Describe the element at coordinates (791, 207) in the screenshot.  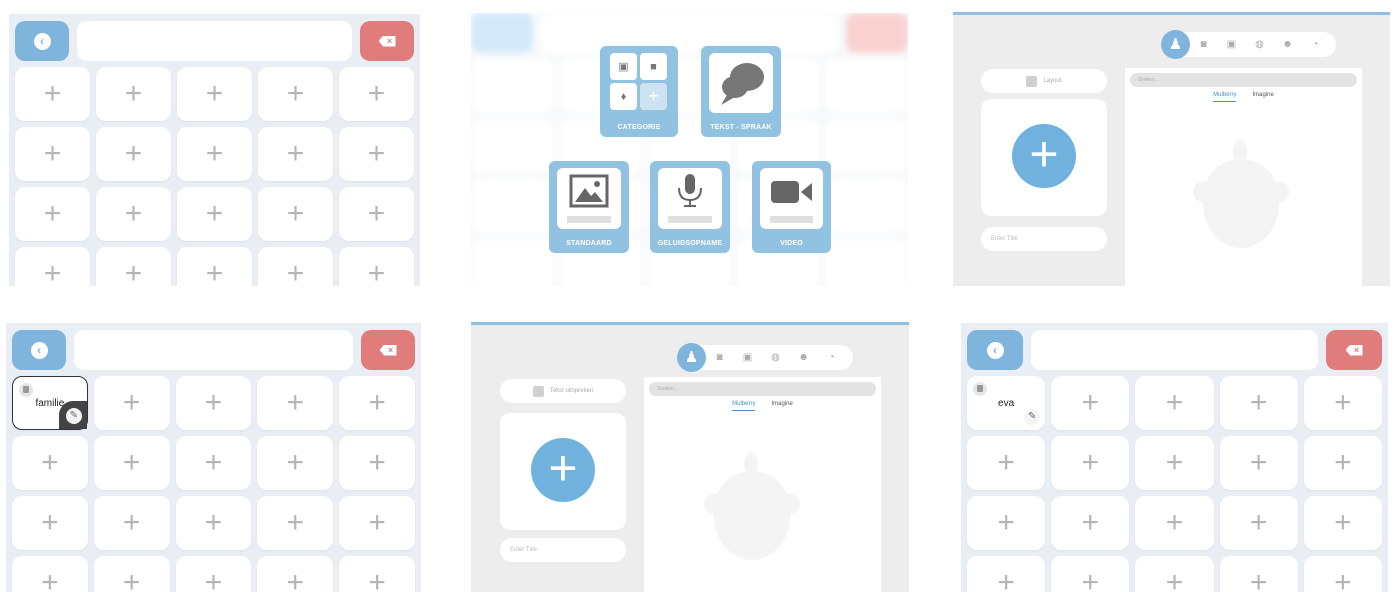
I see `type-video-button: VIDEO` at that location.